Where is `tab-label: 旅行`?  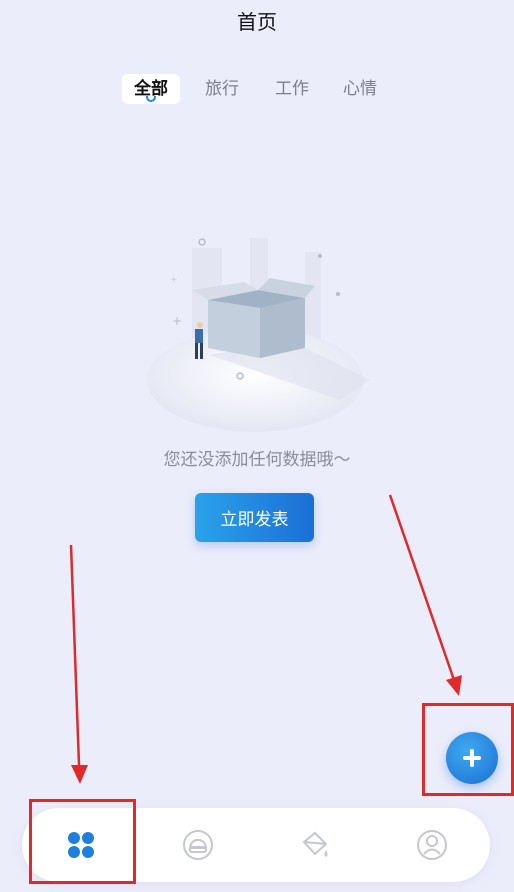
tab-label: 旅行 is located at coordinates (222, 89).